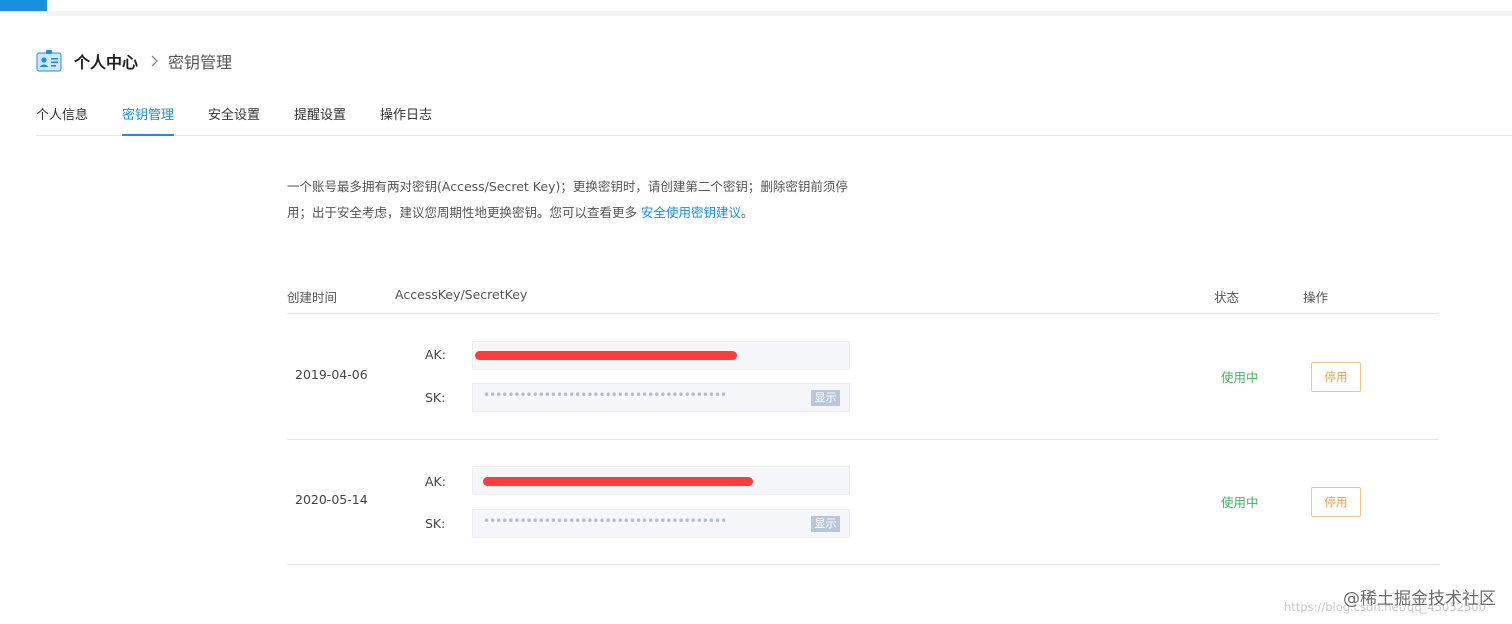  Describe the element at coordinates (331, 374) in the screenshot. I see `created-date: 2019-04-06` at that location.